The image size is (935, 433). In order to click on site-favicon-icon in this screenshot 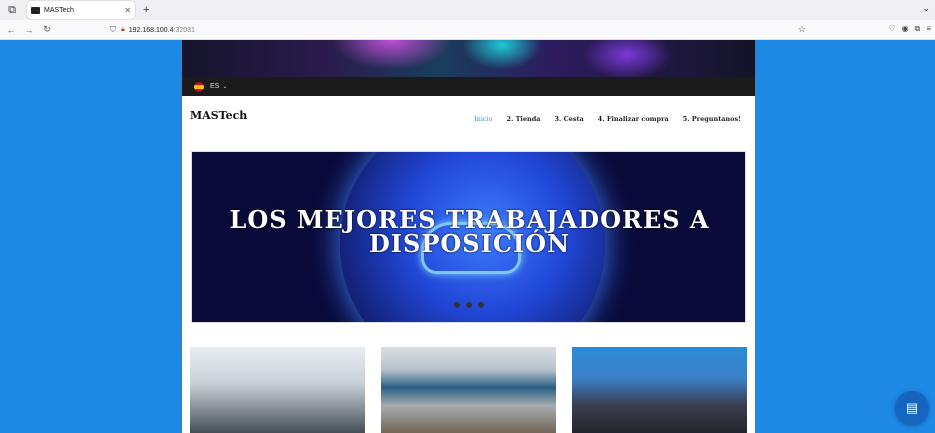, I will do `click(35, 10)`.